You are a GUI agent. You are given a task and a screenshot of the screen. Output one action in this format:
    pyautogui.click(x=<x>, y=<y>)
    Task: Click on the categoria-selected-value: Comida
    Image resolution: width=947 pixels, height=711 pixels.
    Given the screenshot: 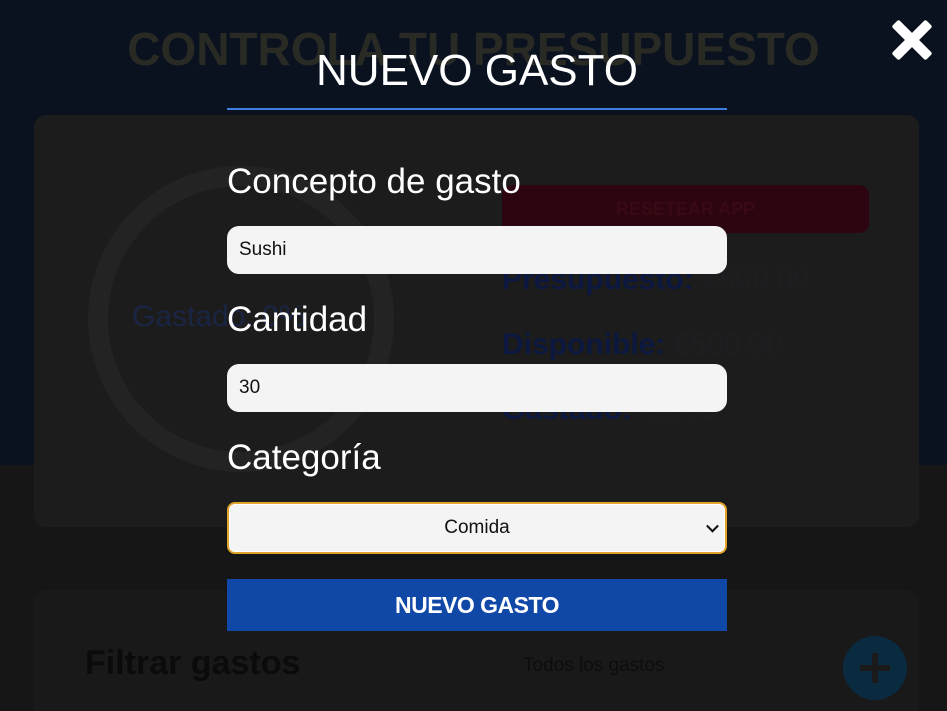 What is the action you would take?
    pyautogui.click(x=477, y=527)
    